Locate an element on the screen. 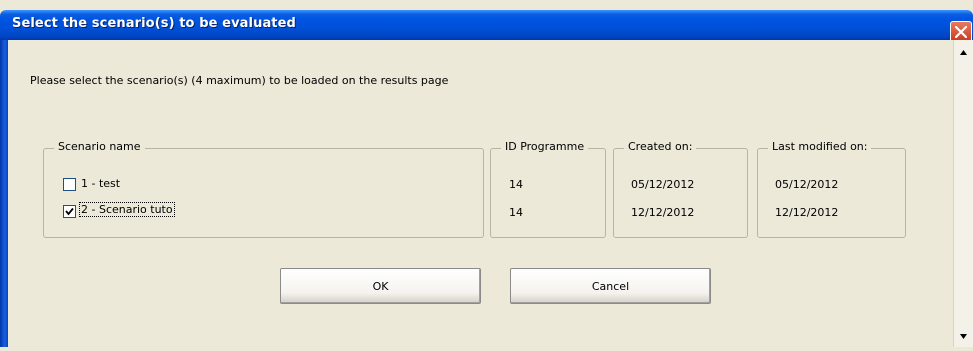 This screenshot has height=351, width=973. scenario-2-created: 12/12/2012 is located at coordinates (663, 212).